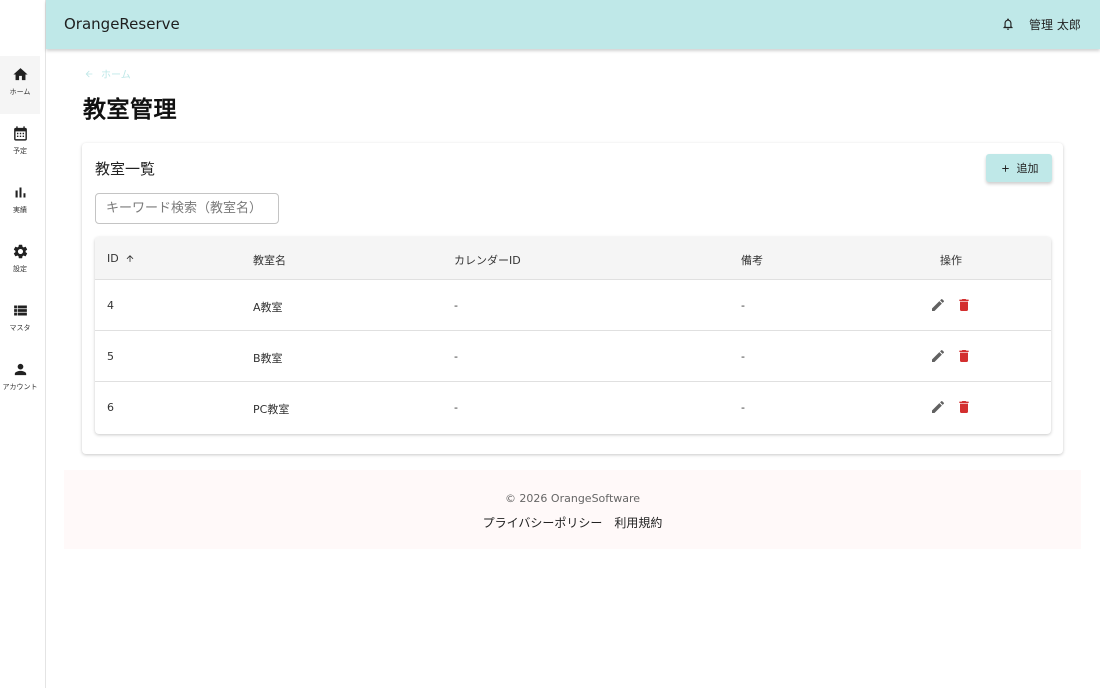  I want to click on sidebar-item-label: 実績, so click(20, 210).